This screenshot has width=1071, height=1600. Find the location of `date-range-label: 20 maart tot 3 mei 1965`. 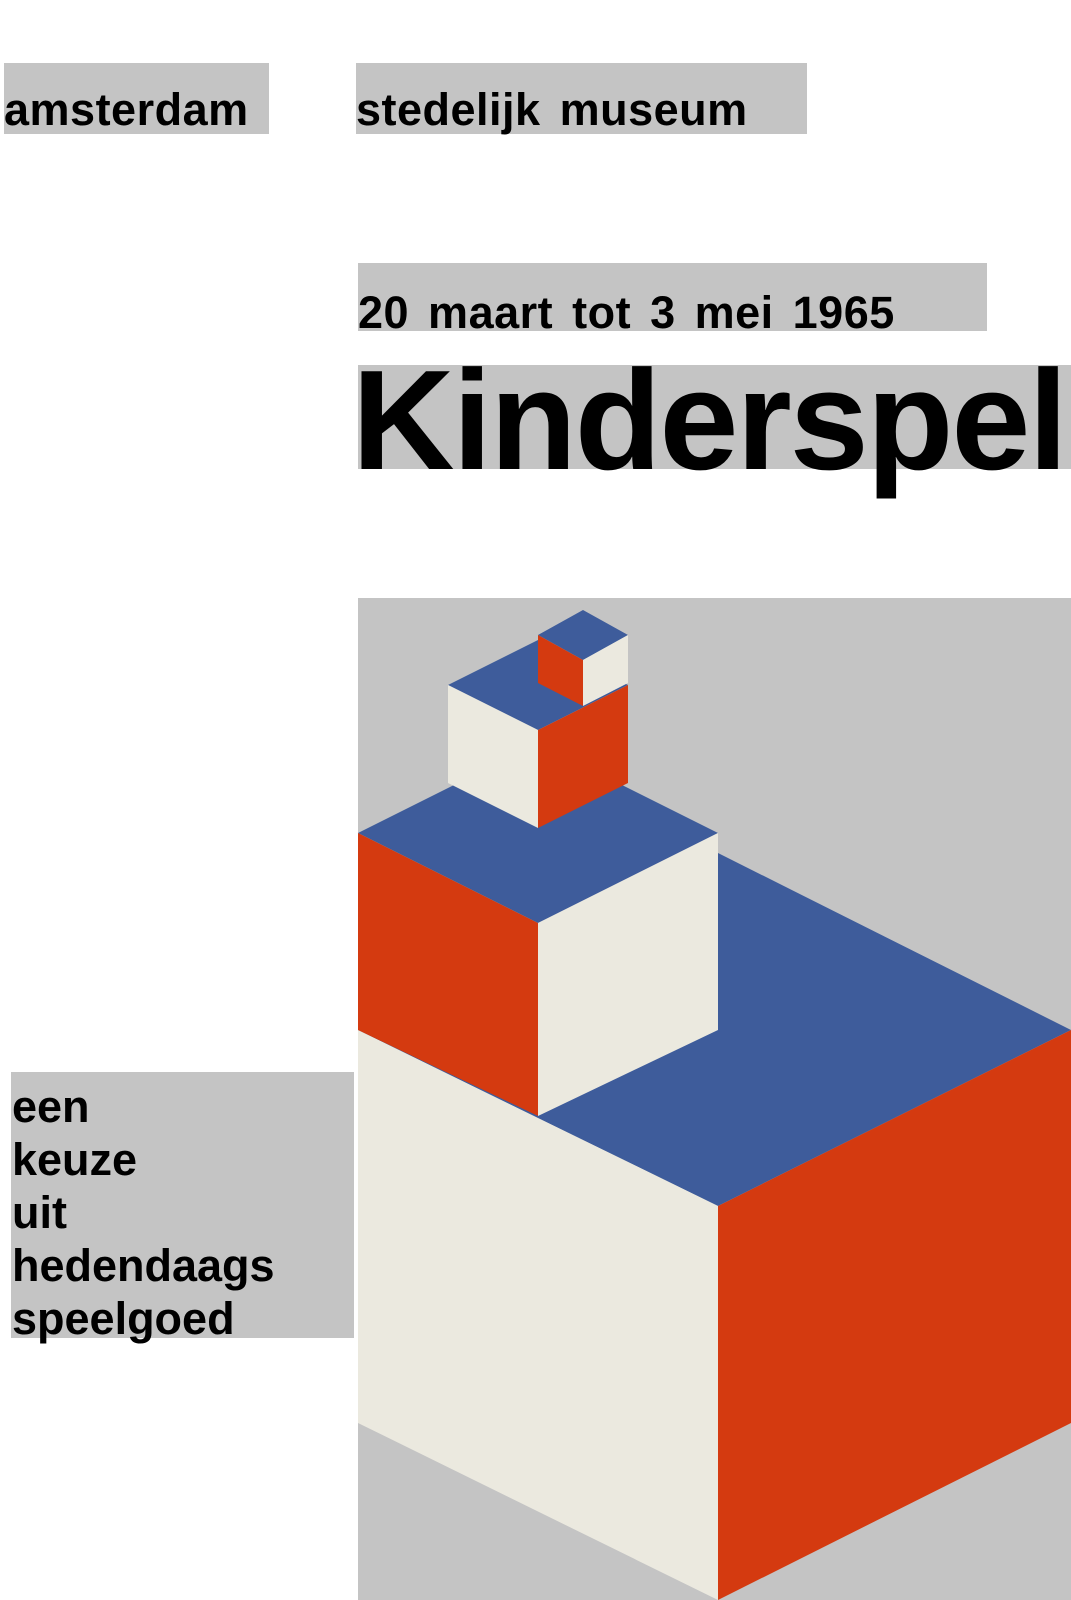

date-range-label: 20 maart tot 3 mei 1965 is located at coordinates (672, 299).